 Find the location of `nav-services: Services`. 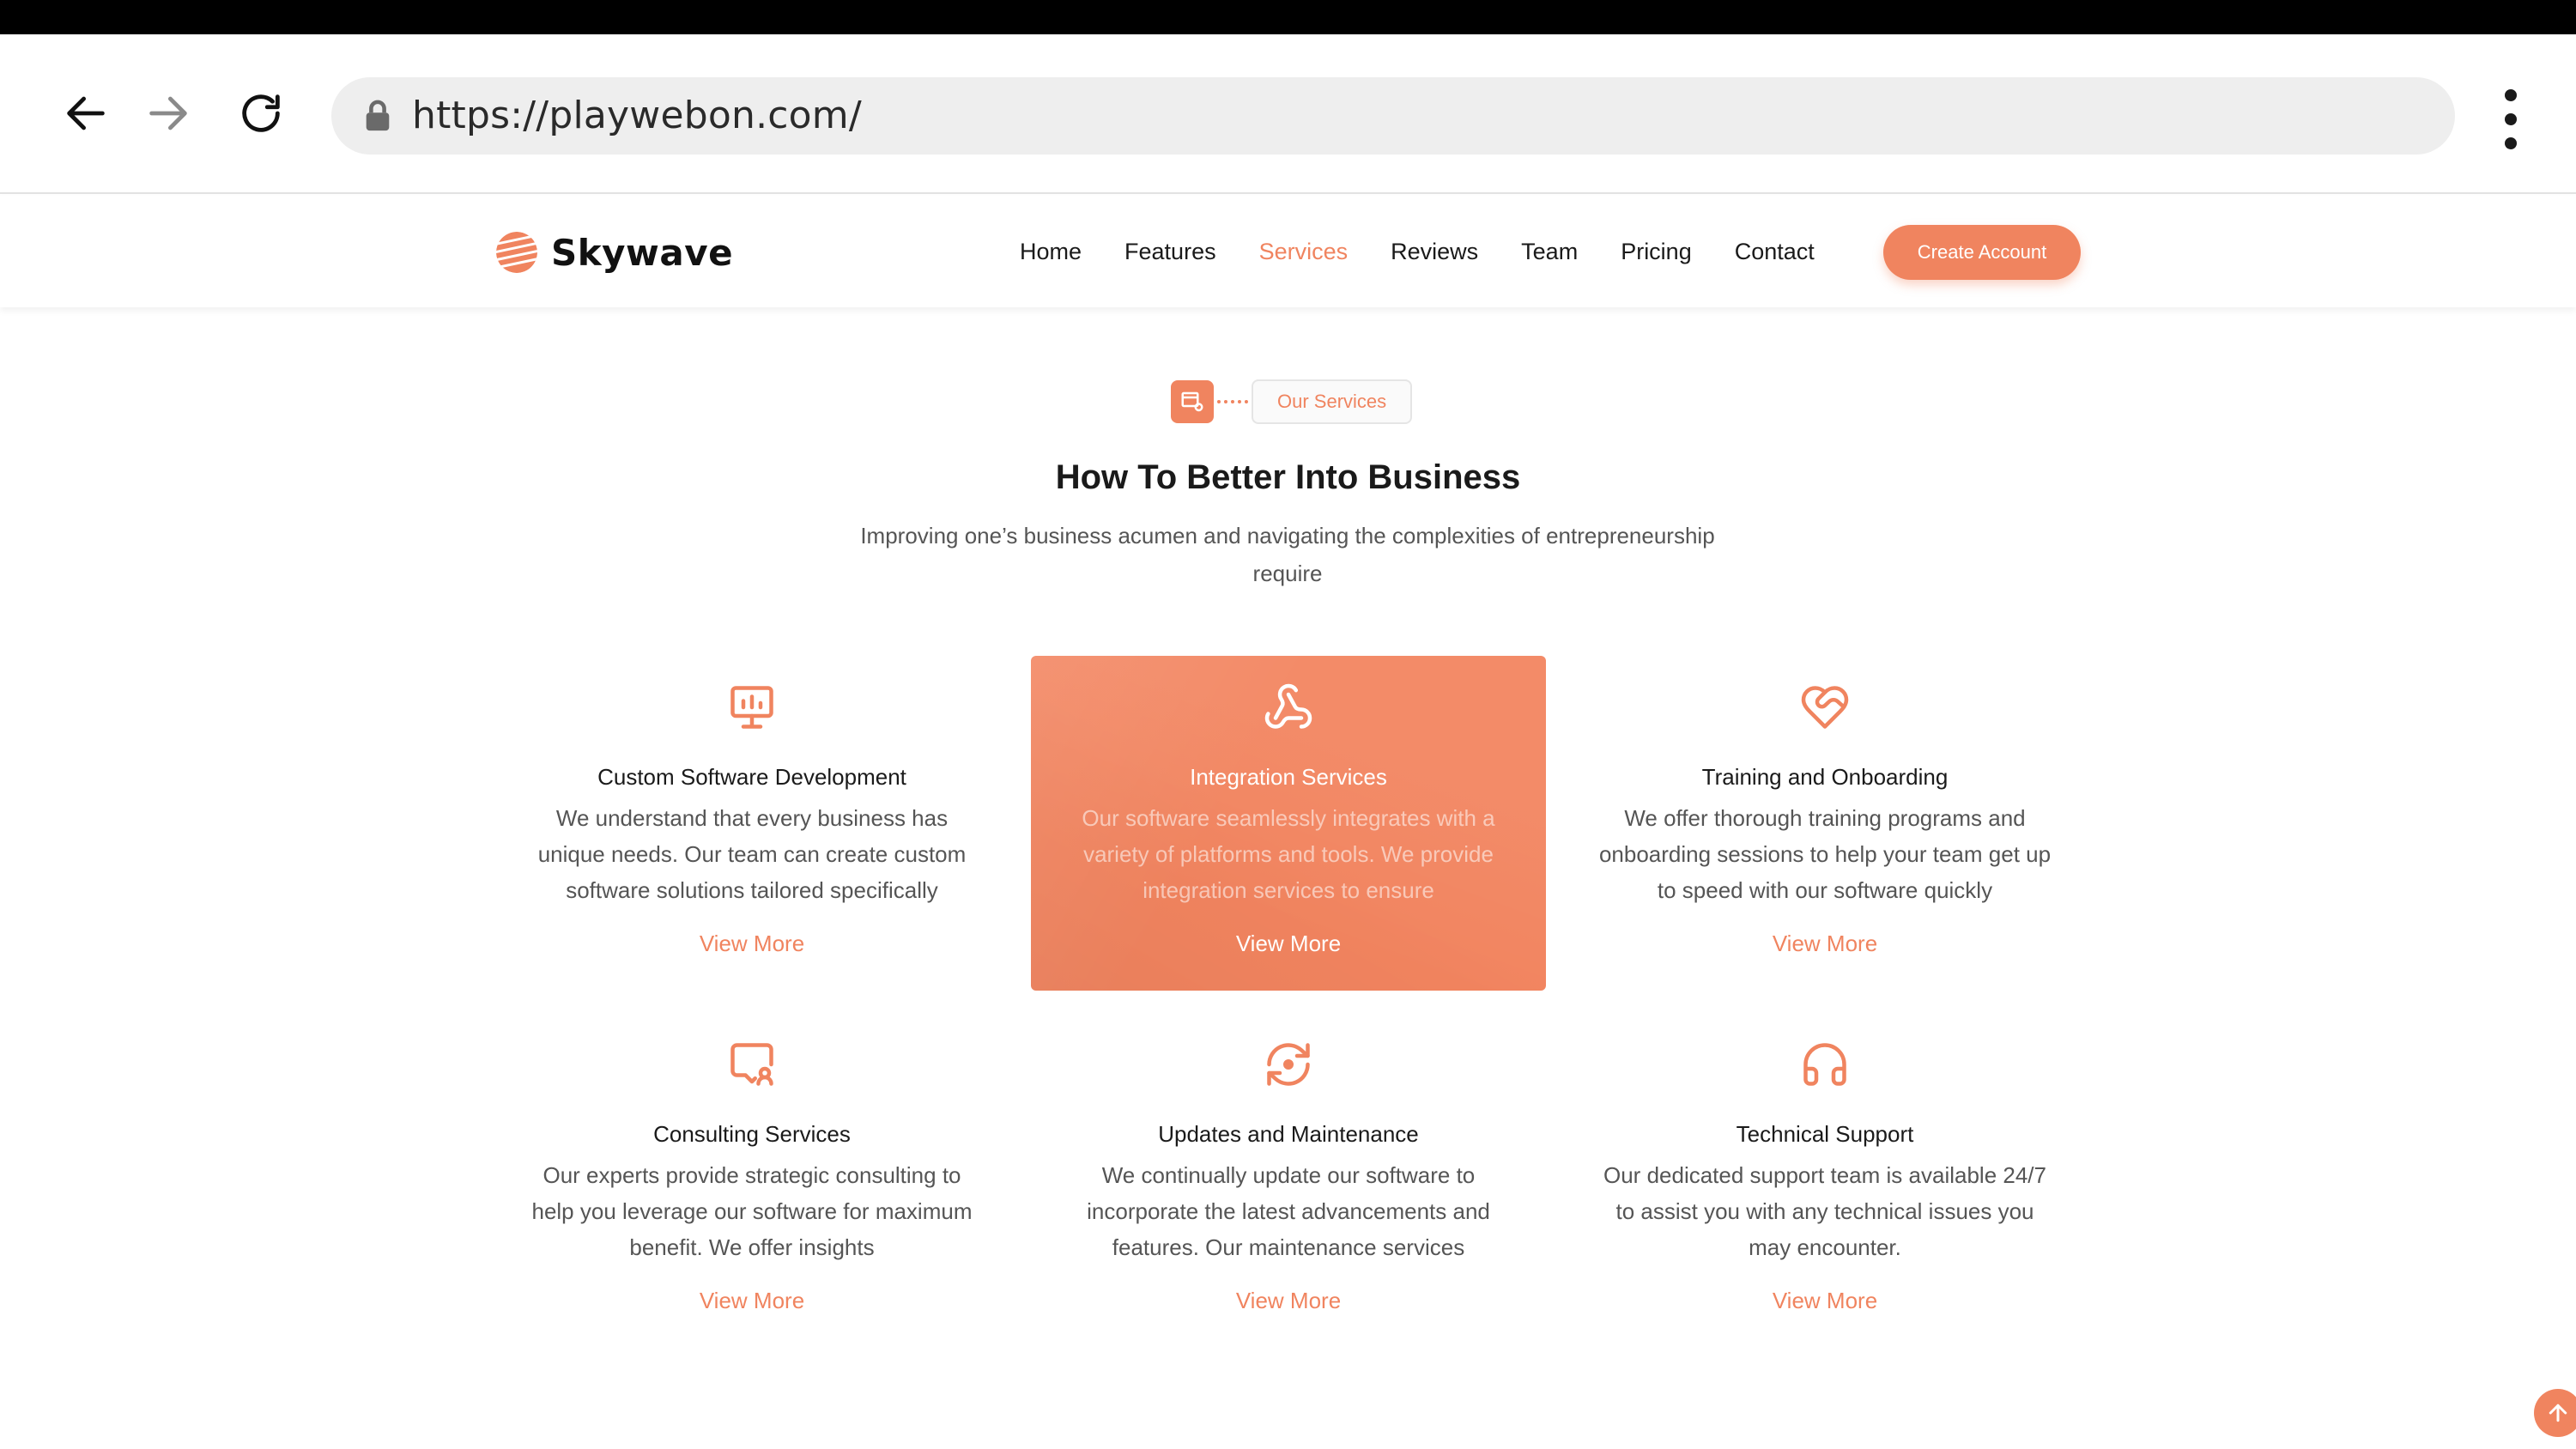

nav-services: Services is located at coordinates (1304, 252).